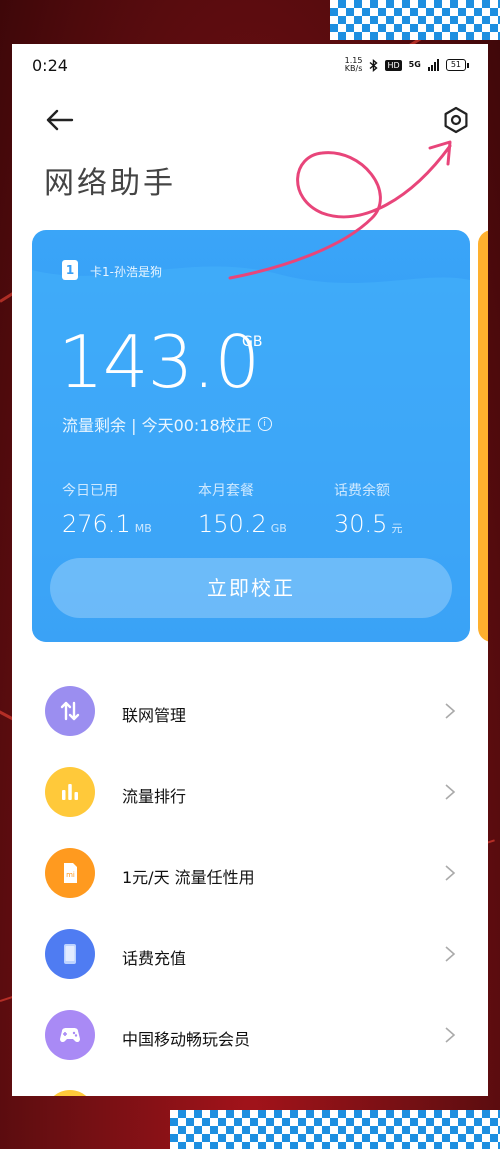 The height and width of the screenshot is (1149, 500). Describe the element at coordinates (251, 588) in the screenshot. I see `calibrate-now-button: 立即校正` at that location.